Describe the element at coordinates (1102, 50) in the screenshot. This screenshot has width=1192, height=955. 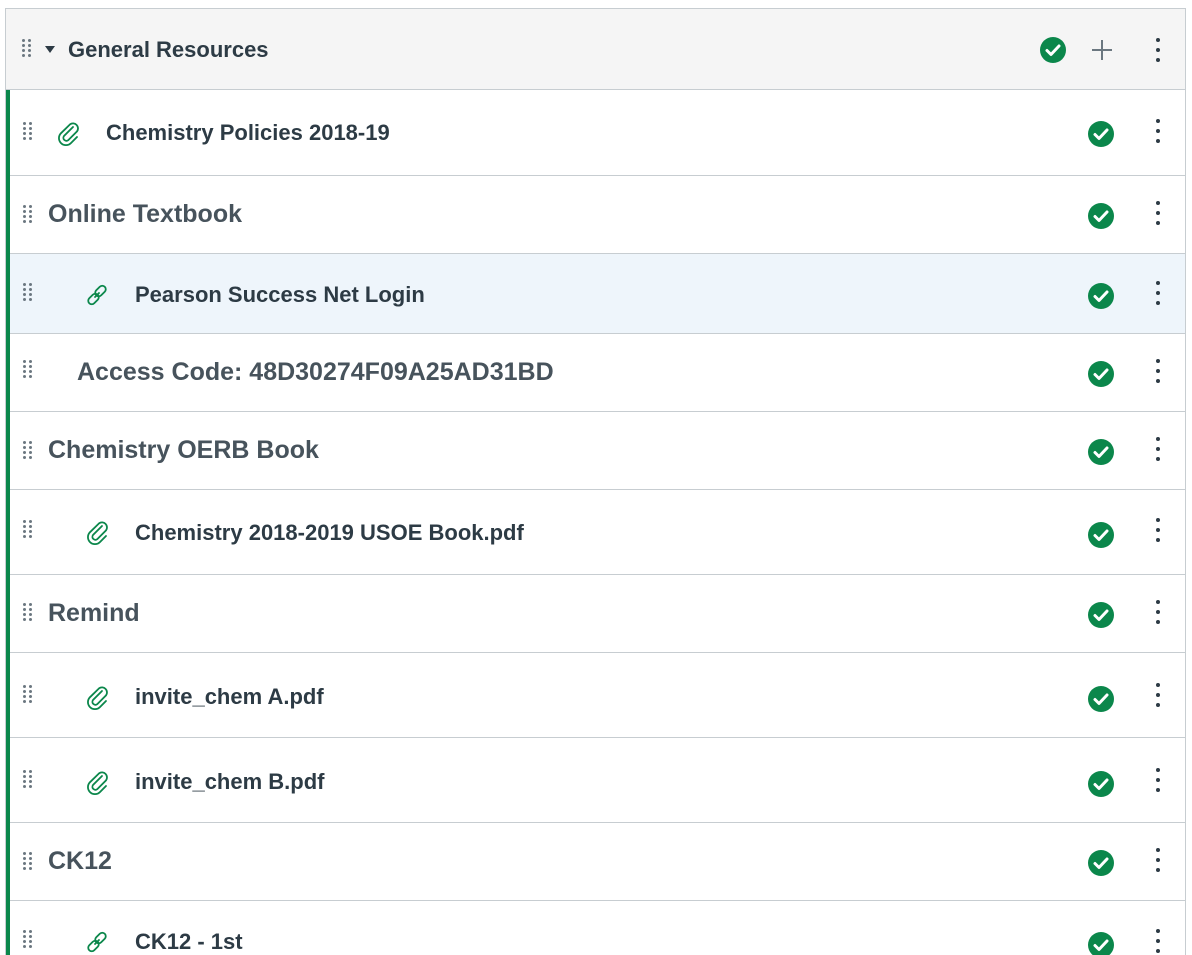
I see `add-item-plus-icon` at that location.